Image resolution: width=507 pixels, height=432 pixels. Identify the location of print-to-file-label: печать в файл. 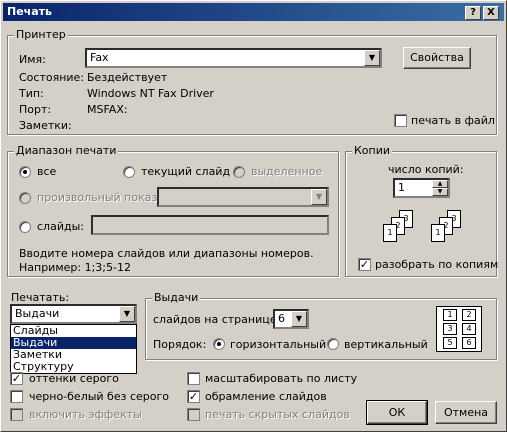
(453, 120).